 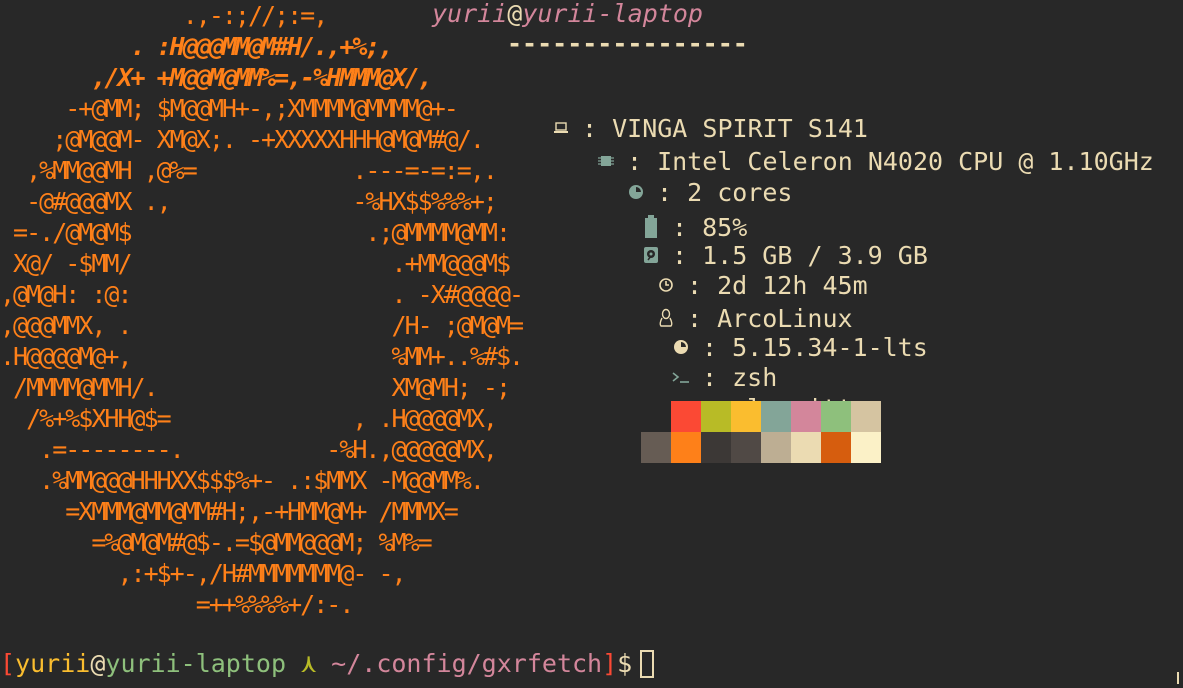 I want to click on fetch-username: yurii, so click(x=470, y=14).